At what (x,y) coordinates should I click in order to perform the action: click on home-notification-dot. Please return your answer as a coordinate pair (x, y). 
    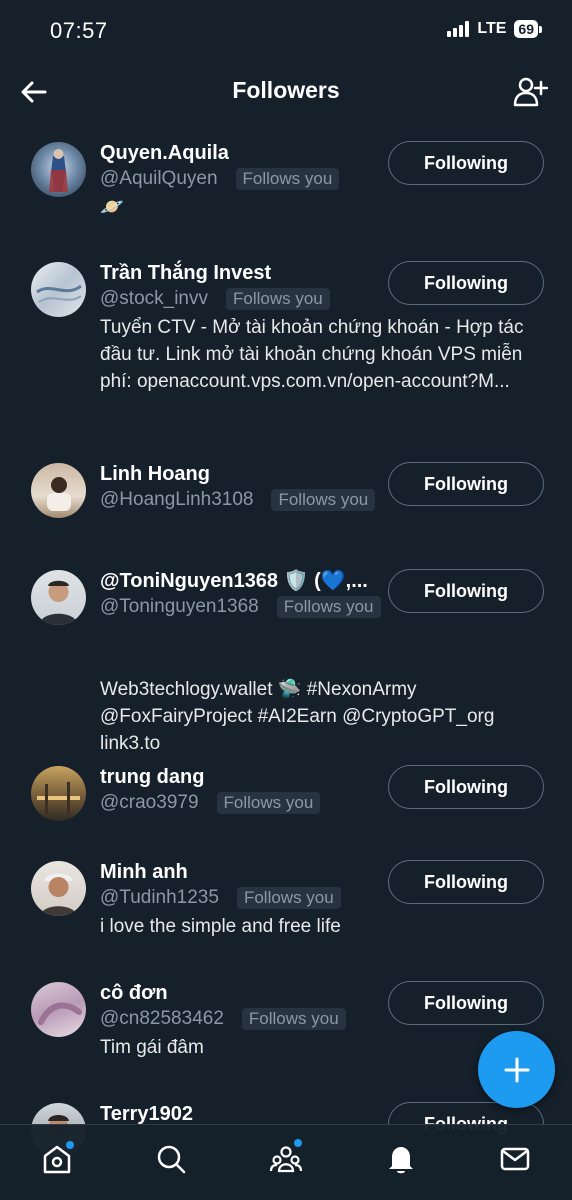
    Looking at the image, I should click on (70, 1145).